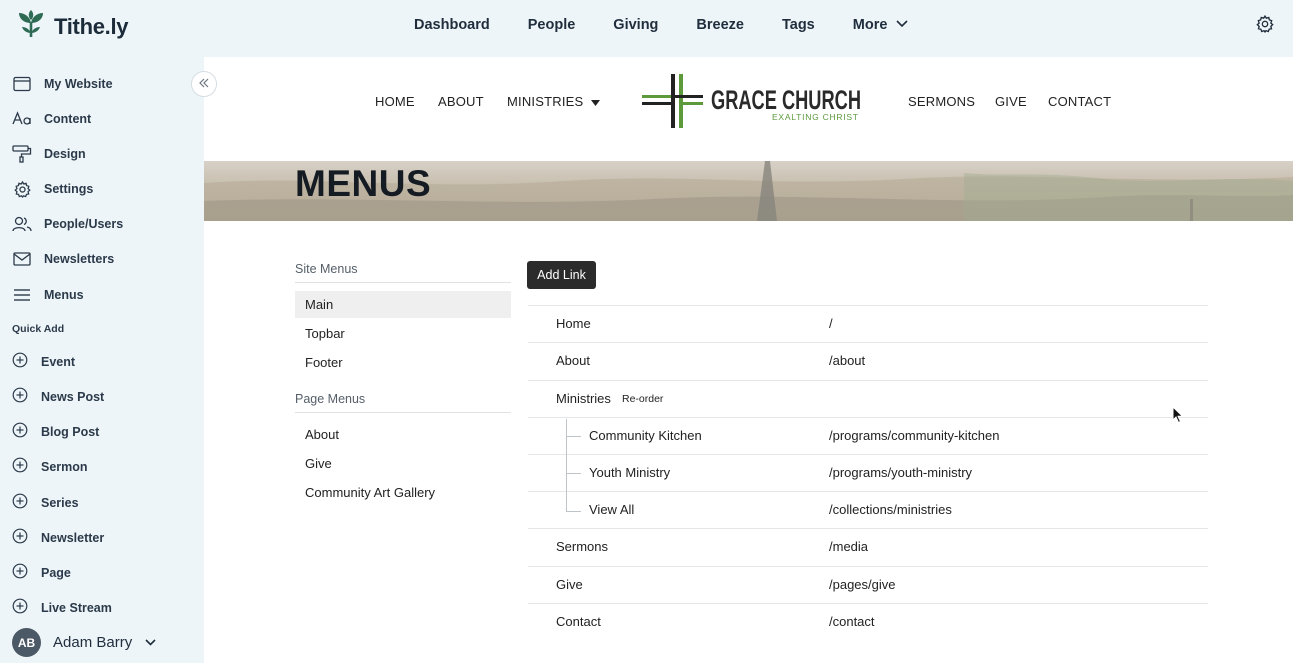 Image resolution: width=1293 pixels, height=663 pixels. I want to click on menu-link-name: Youth Ministry, so click(629, 472).